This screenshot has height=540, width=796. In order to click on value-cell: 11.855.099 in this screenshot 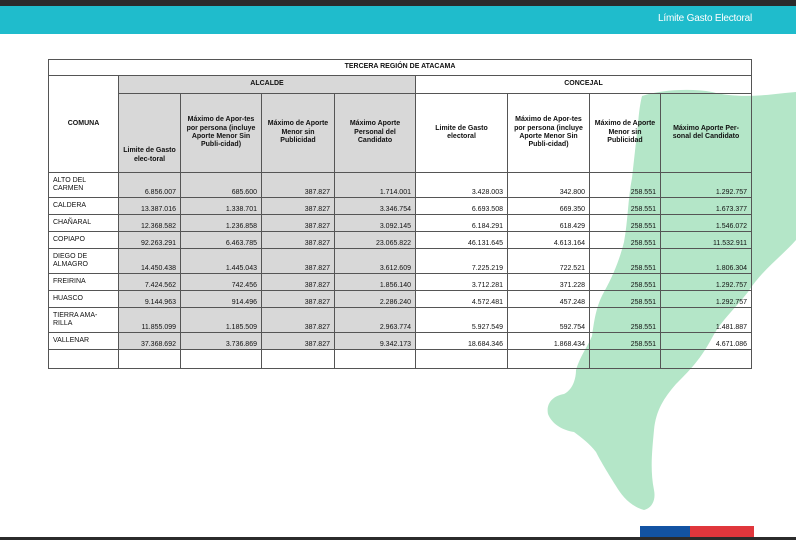, I will do `click(149, 320)`.